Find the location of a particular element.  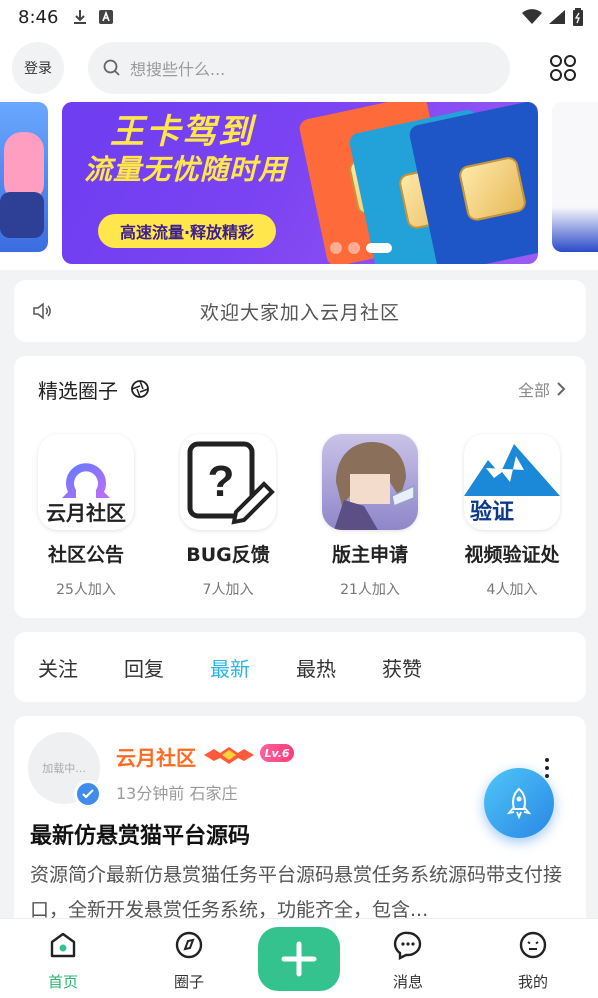

chevron-right-icon is located at coordinates (561, 389).